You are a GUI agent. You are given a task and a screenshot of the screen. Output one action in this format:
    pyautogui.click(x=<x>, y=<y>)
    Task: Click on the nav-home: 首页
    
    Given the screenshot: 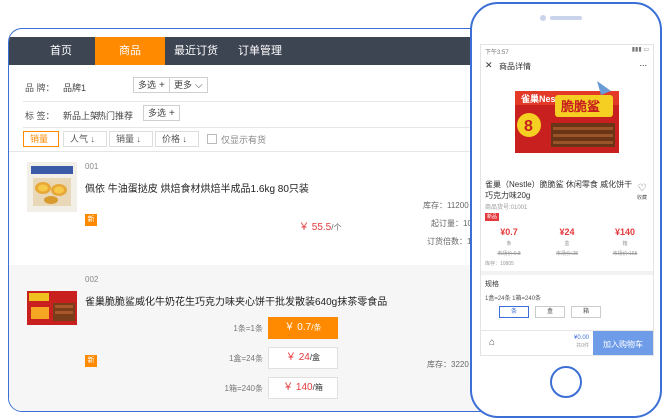 What is the action you would take?
    pyautogui.click(x=61, y=51)
    